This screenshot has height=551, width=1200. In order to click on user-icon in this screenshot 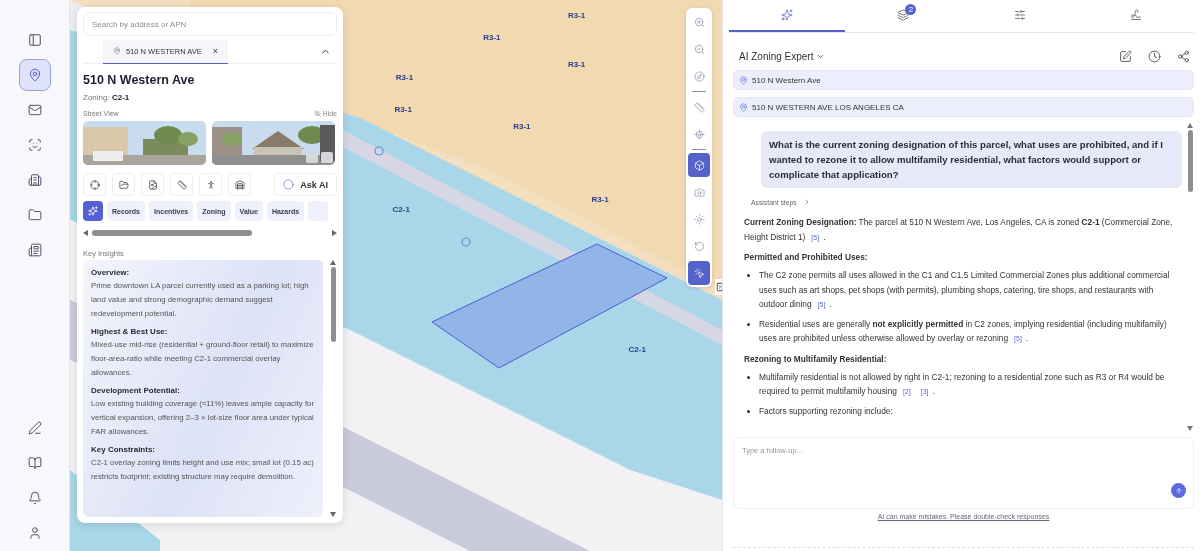, I will do `click(34, 533)`.